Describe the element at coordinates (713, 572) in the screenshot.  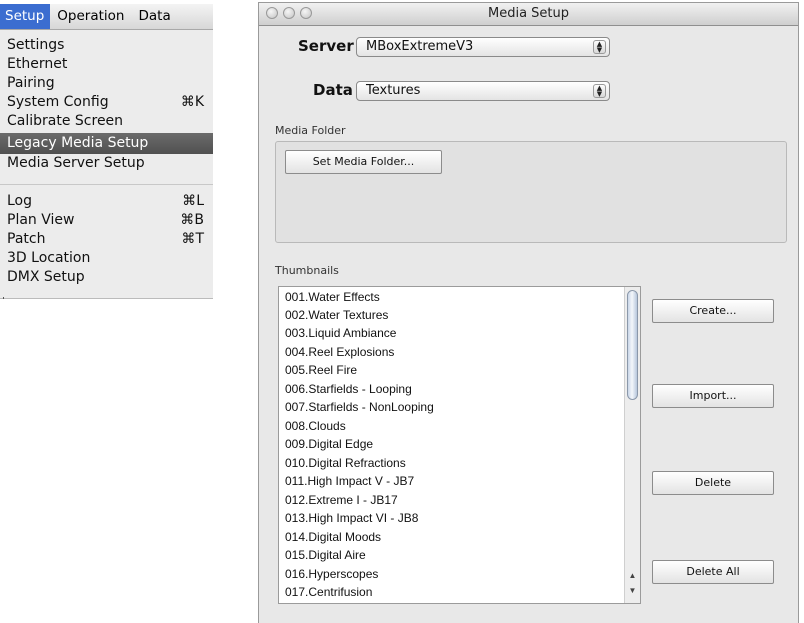
I see `delete-all-button: Delete All` at that location.